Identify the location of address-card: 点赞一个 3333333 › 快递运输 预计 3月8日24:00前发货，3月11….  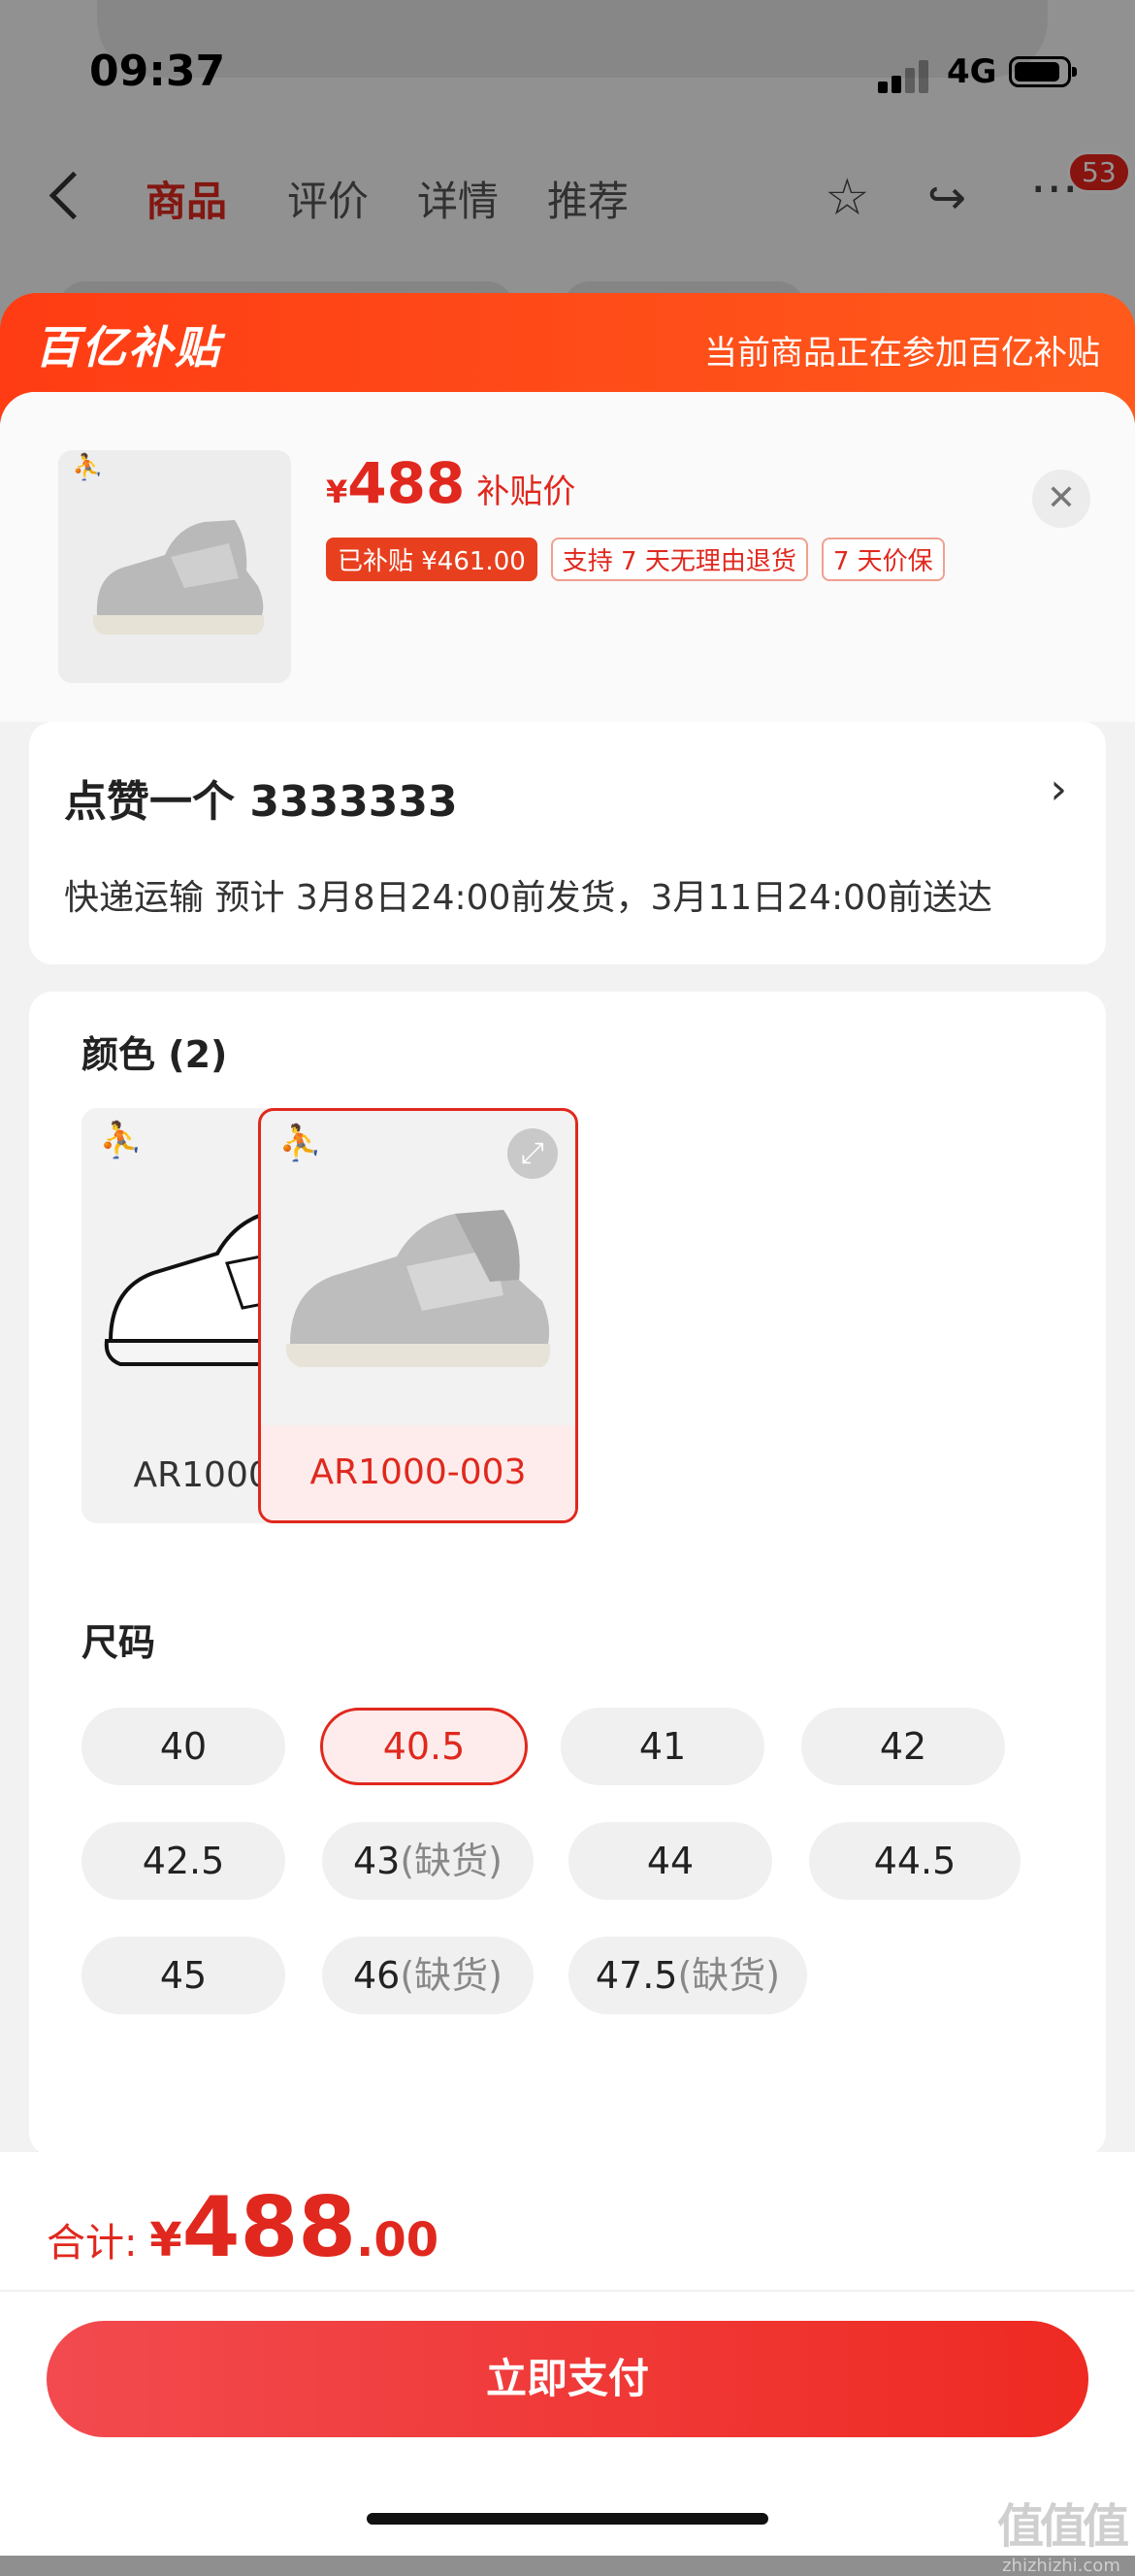
(567, 843).